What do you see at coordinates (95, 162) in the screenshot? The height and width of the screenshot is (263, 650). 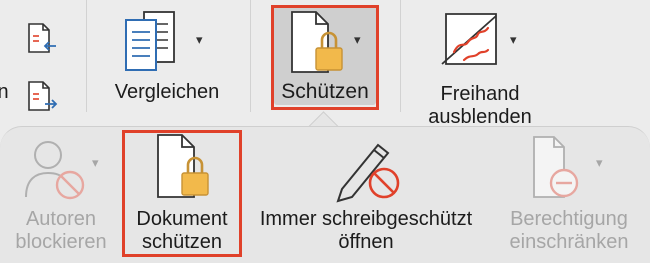 I see `block-authors-chevron-down-icon: ▾` at bounding box center [95, 162].